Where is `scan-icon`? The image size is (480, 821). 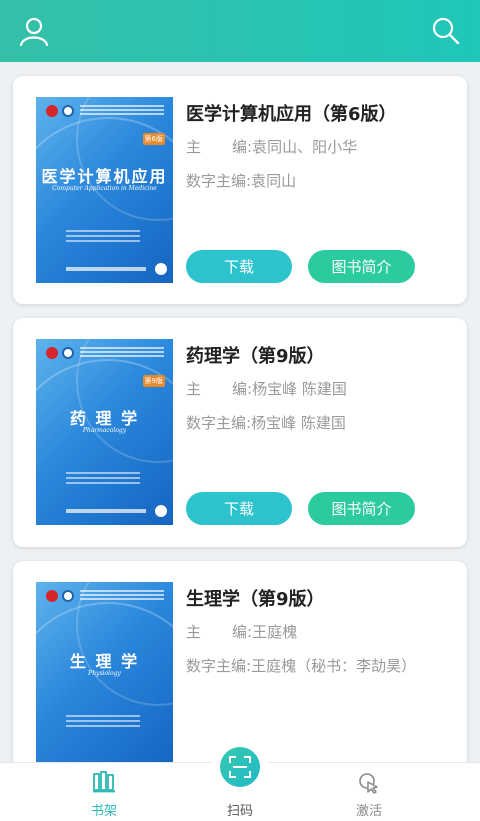 scan-icon is located at coordinates (240, 767).